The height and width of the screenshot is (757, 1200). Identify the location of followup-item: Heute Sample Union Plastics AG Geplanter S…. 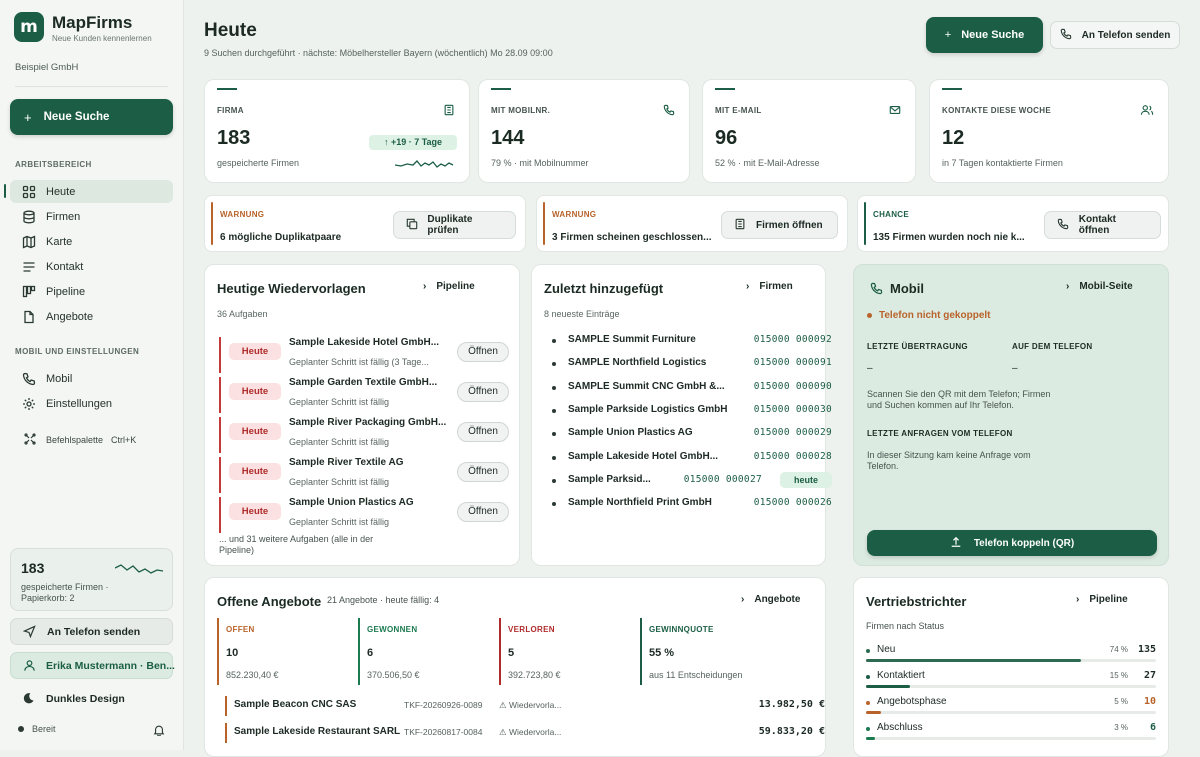
(364, 515).